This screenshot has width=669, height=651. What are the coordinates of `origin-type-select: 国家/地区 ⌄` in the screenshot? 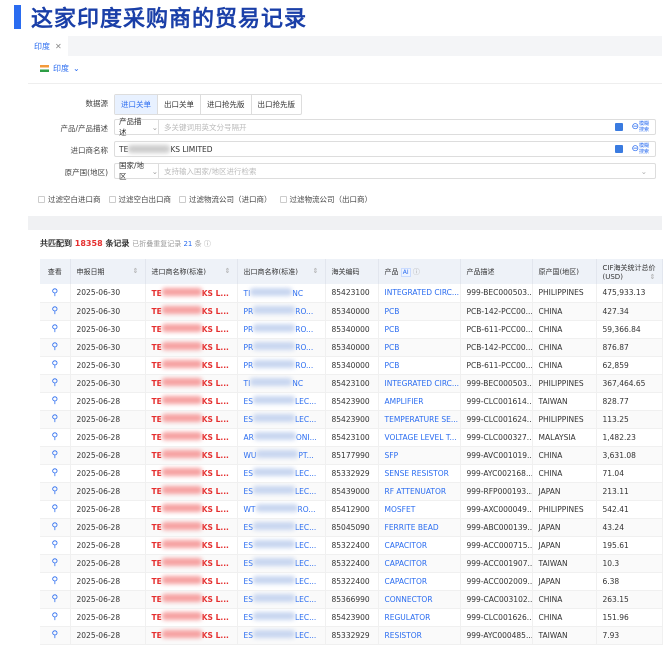 It's located at (137, 171).